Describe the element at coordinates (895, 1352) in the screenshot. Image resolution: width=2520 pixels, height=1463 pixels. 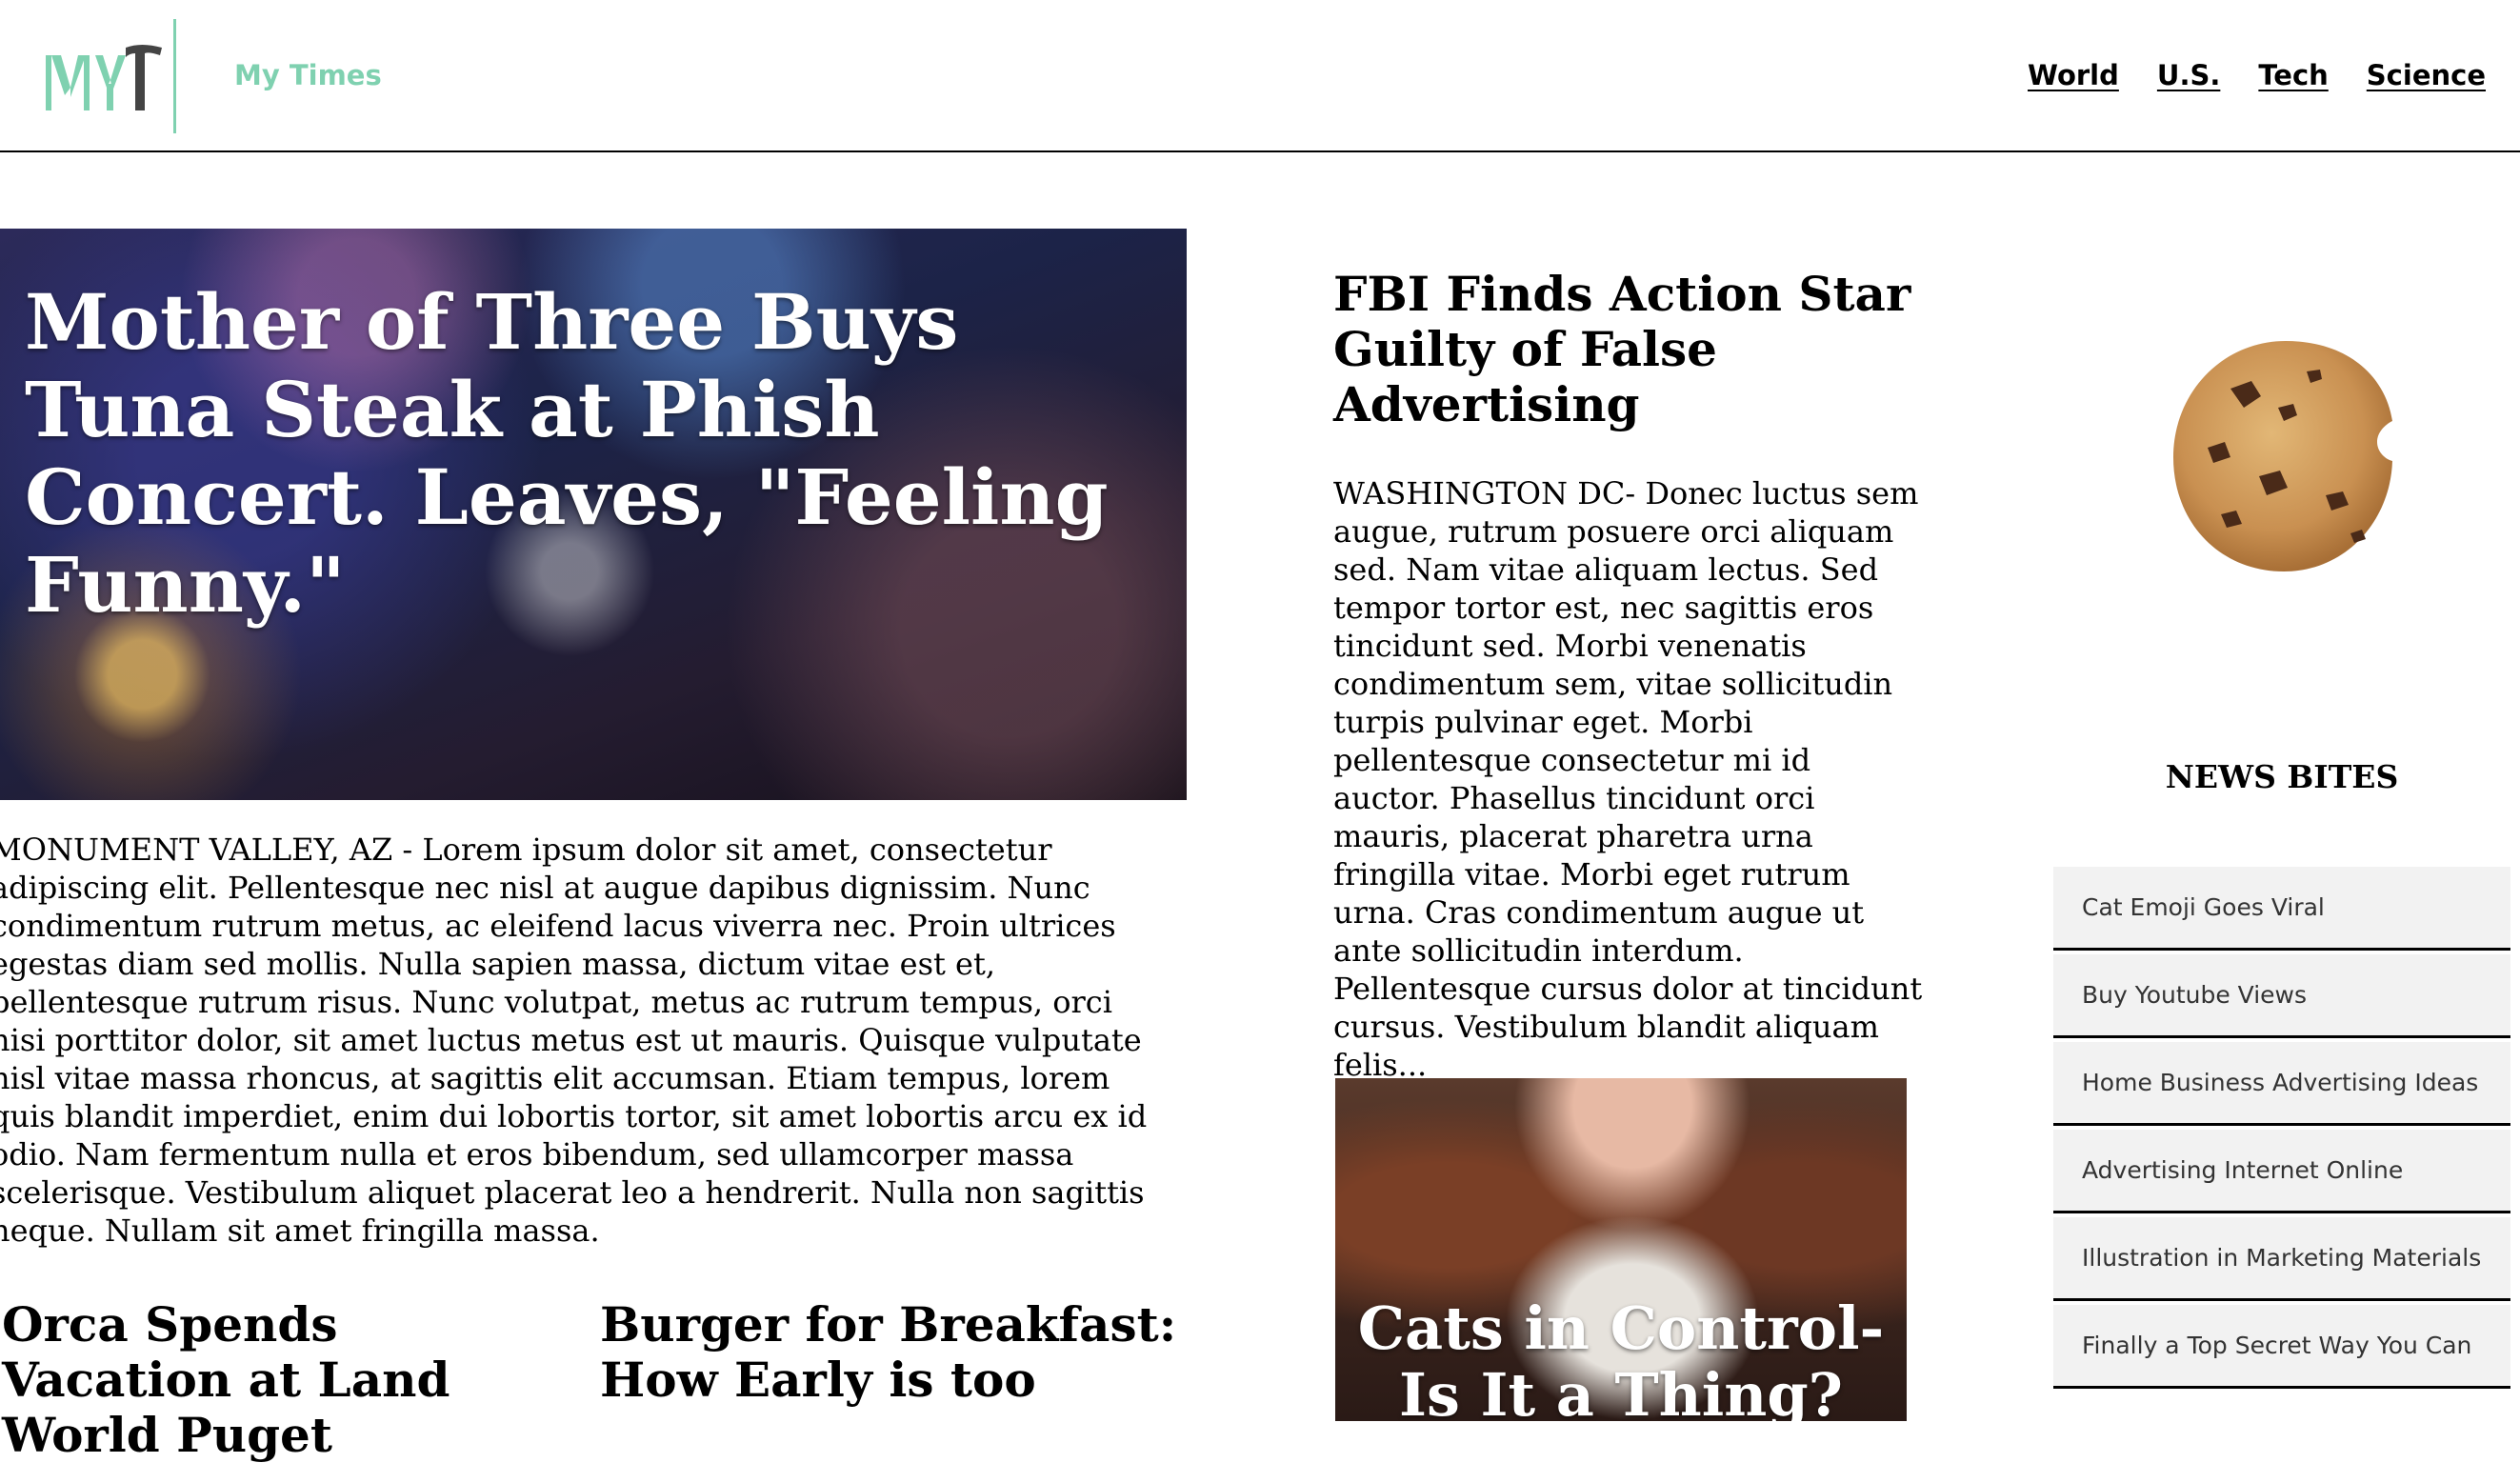
I see `burger-headline: Burger for Breakfast: How Early is too` at that location.